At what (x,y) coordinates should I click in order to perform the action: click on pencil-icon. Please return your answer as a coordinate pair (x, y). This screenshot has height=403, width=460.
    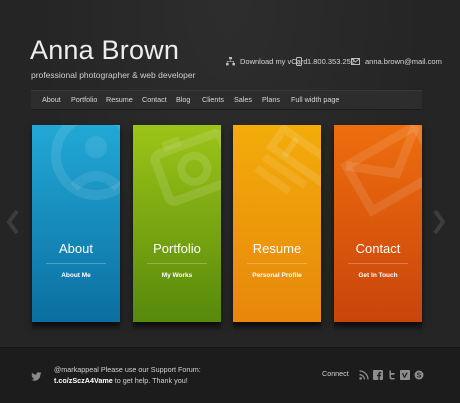
    Looking at the image, I should click on (277, 182).